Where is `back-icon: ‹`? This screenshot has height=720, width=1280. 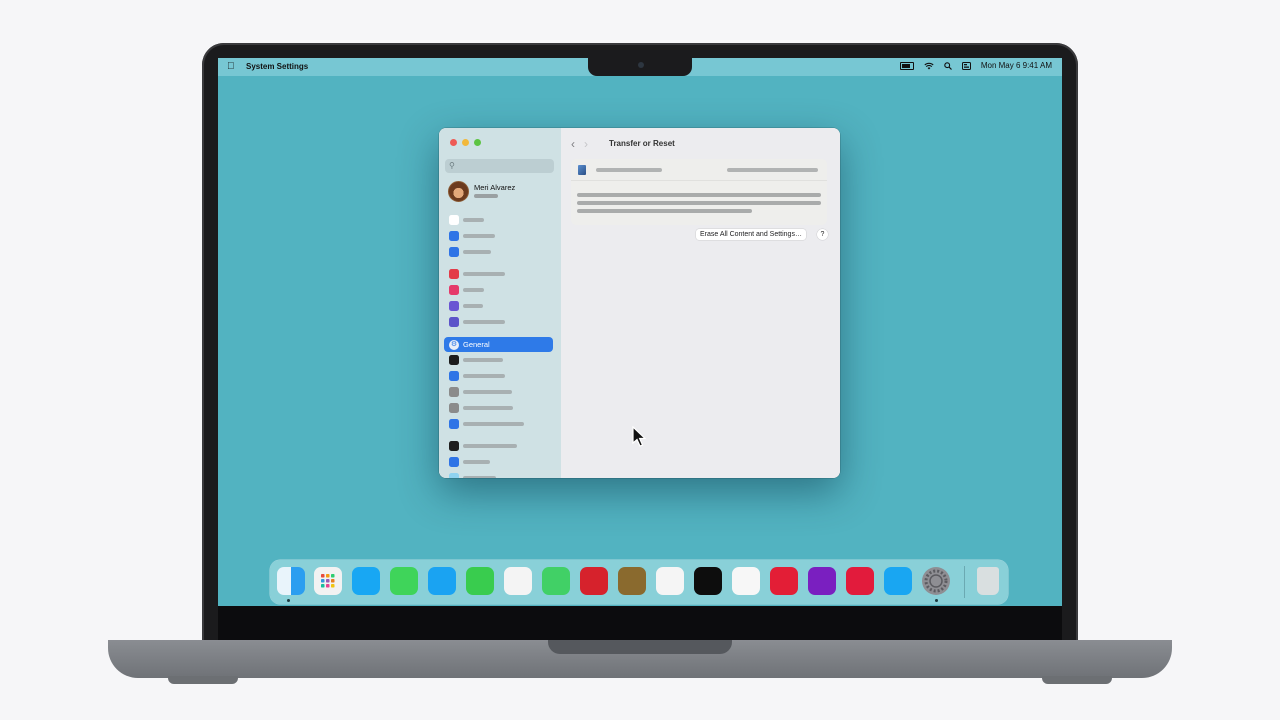
back-icon: ‹ is located at coordinates (573, 144).